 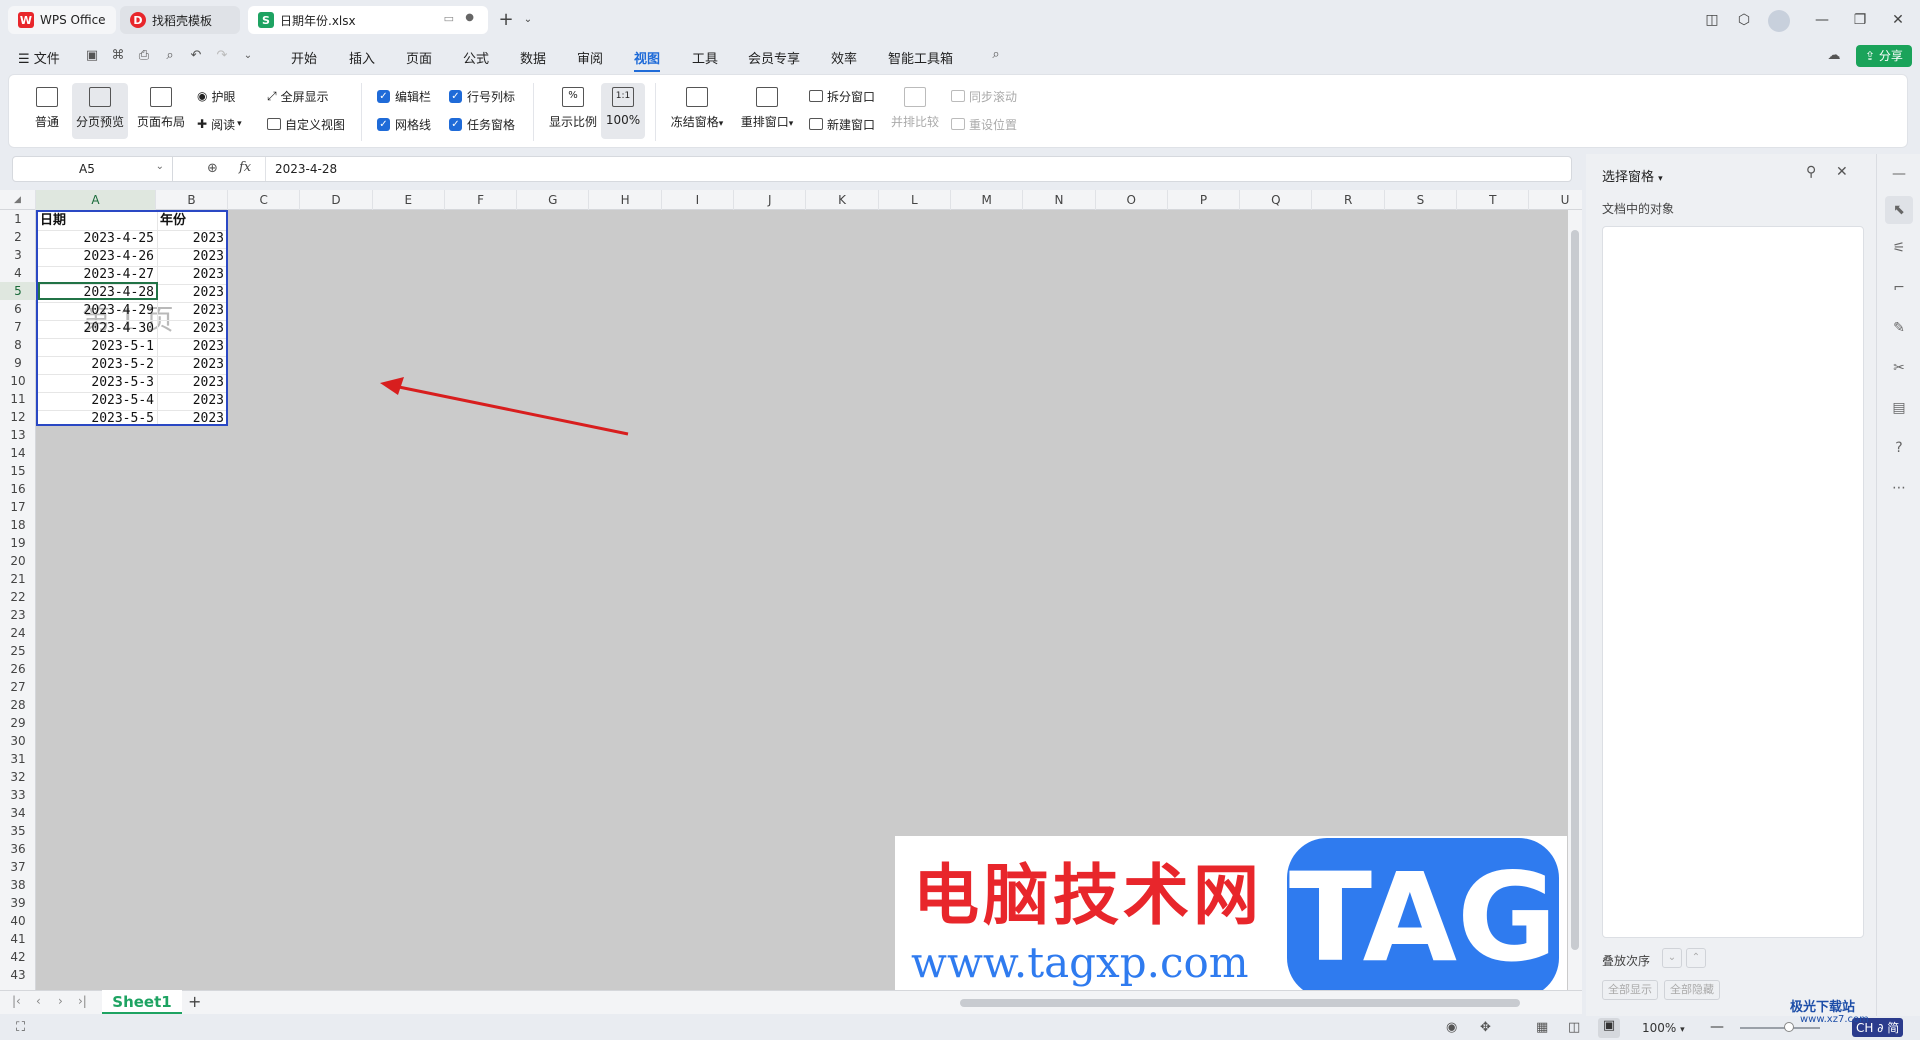 I want to click on side-by-side-button: 并排比较, so click(x=915, y=111).